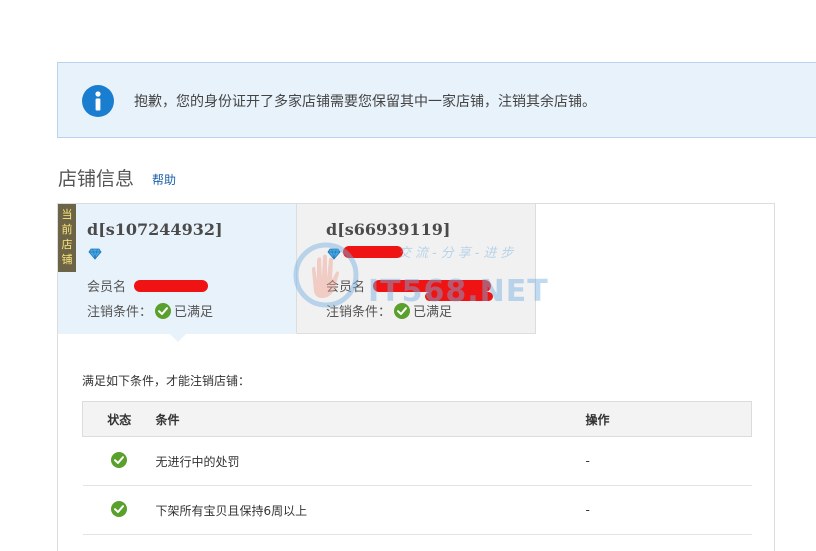 The width and height of the screenshot is (816, 551). Describe the element at coordinates (67, 238) in the screenshot. I see `current-store-badge: 当前店铺` at that location.